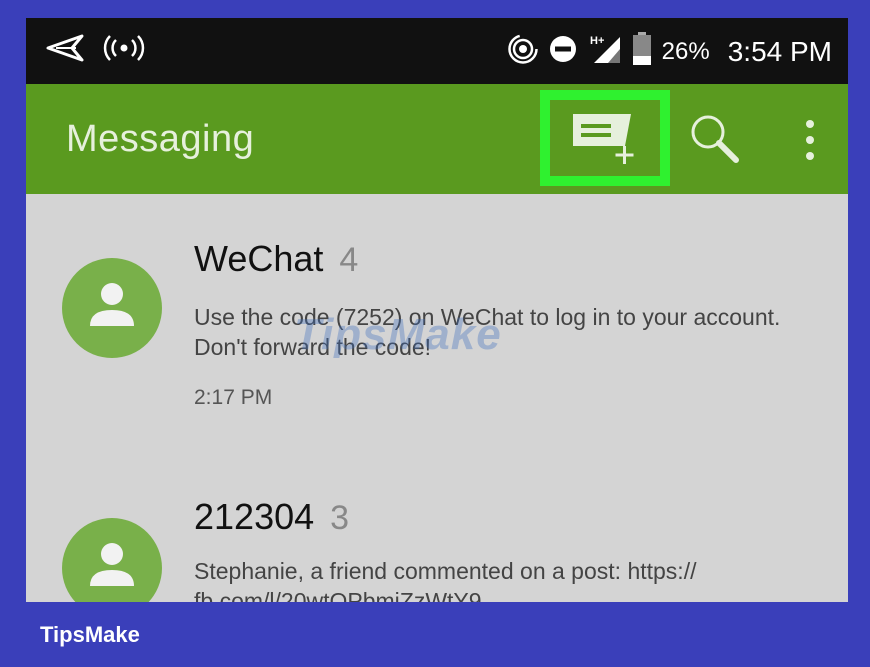 The height and width of the screenshot is (667, 870). I want to click on message-time: 2:17 PM, so click(233, 397).